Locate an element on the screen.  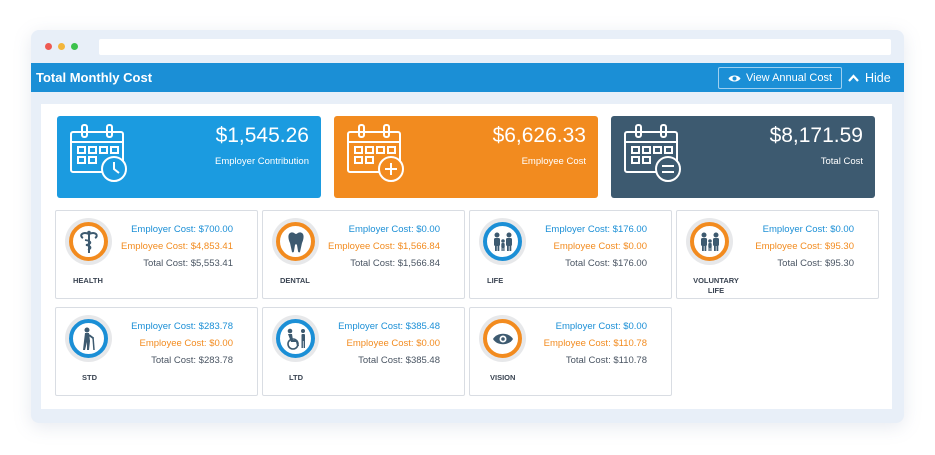
std-icon-ring is located at coordinates (88, 338).